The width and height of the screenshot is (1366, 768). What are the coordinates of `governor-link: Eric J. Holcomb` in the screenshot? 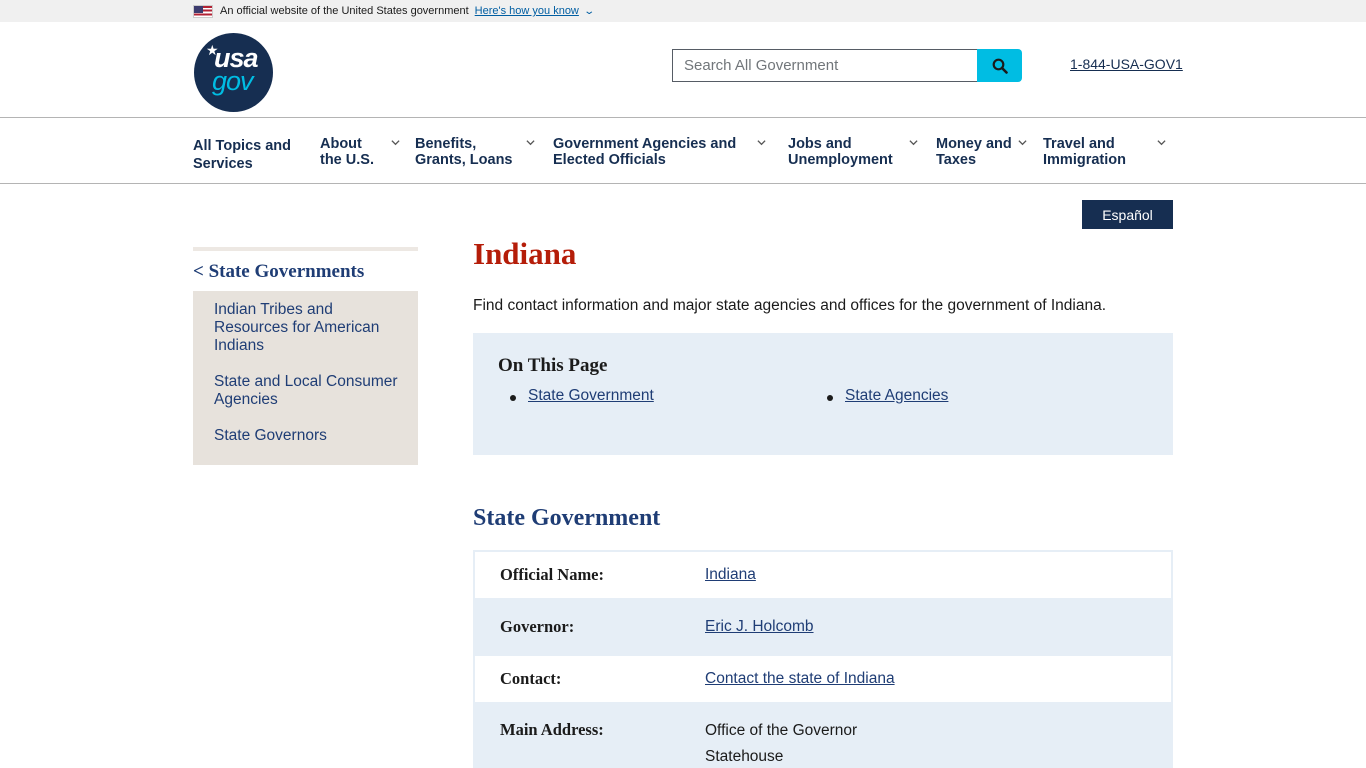 It's located at (759, 626).